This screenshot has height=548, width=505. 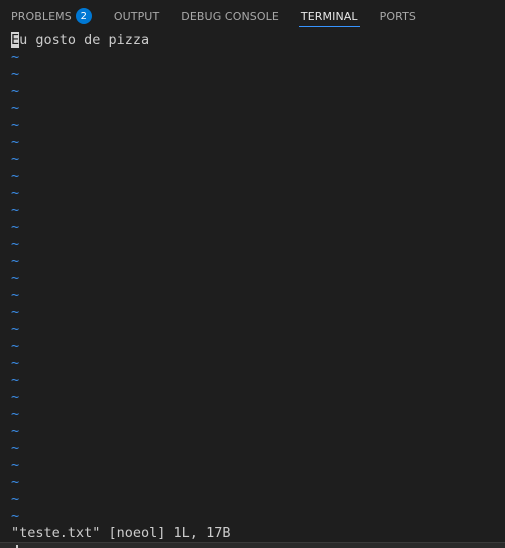 I want to click on tab-debug-console-label: DEBUG CONSOLE, so click(x=230, y=16).